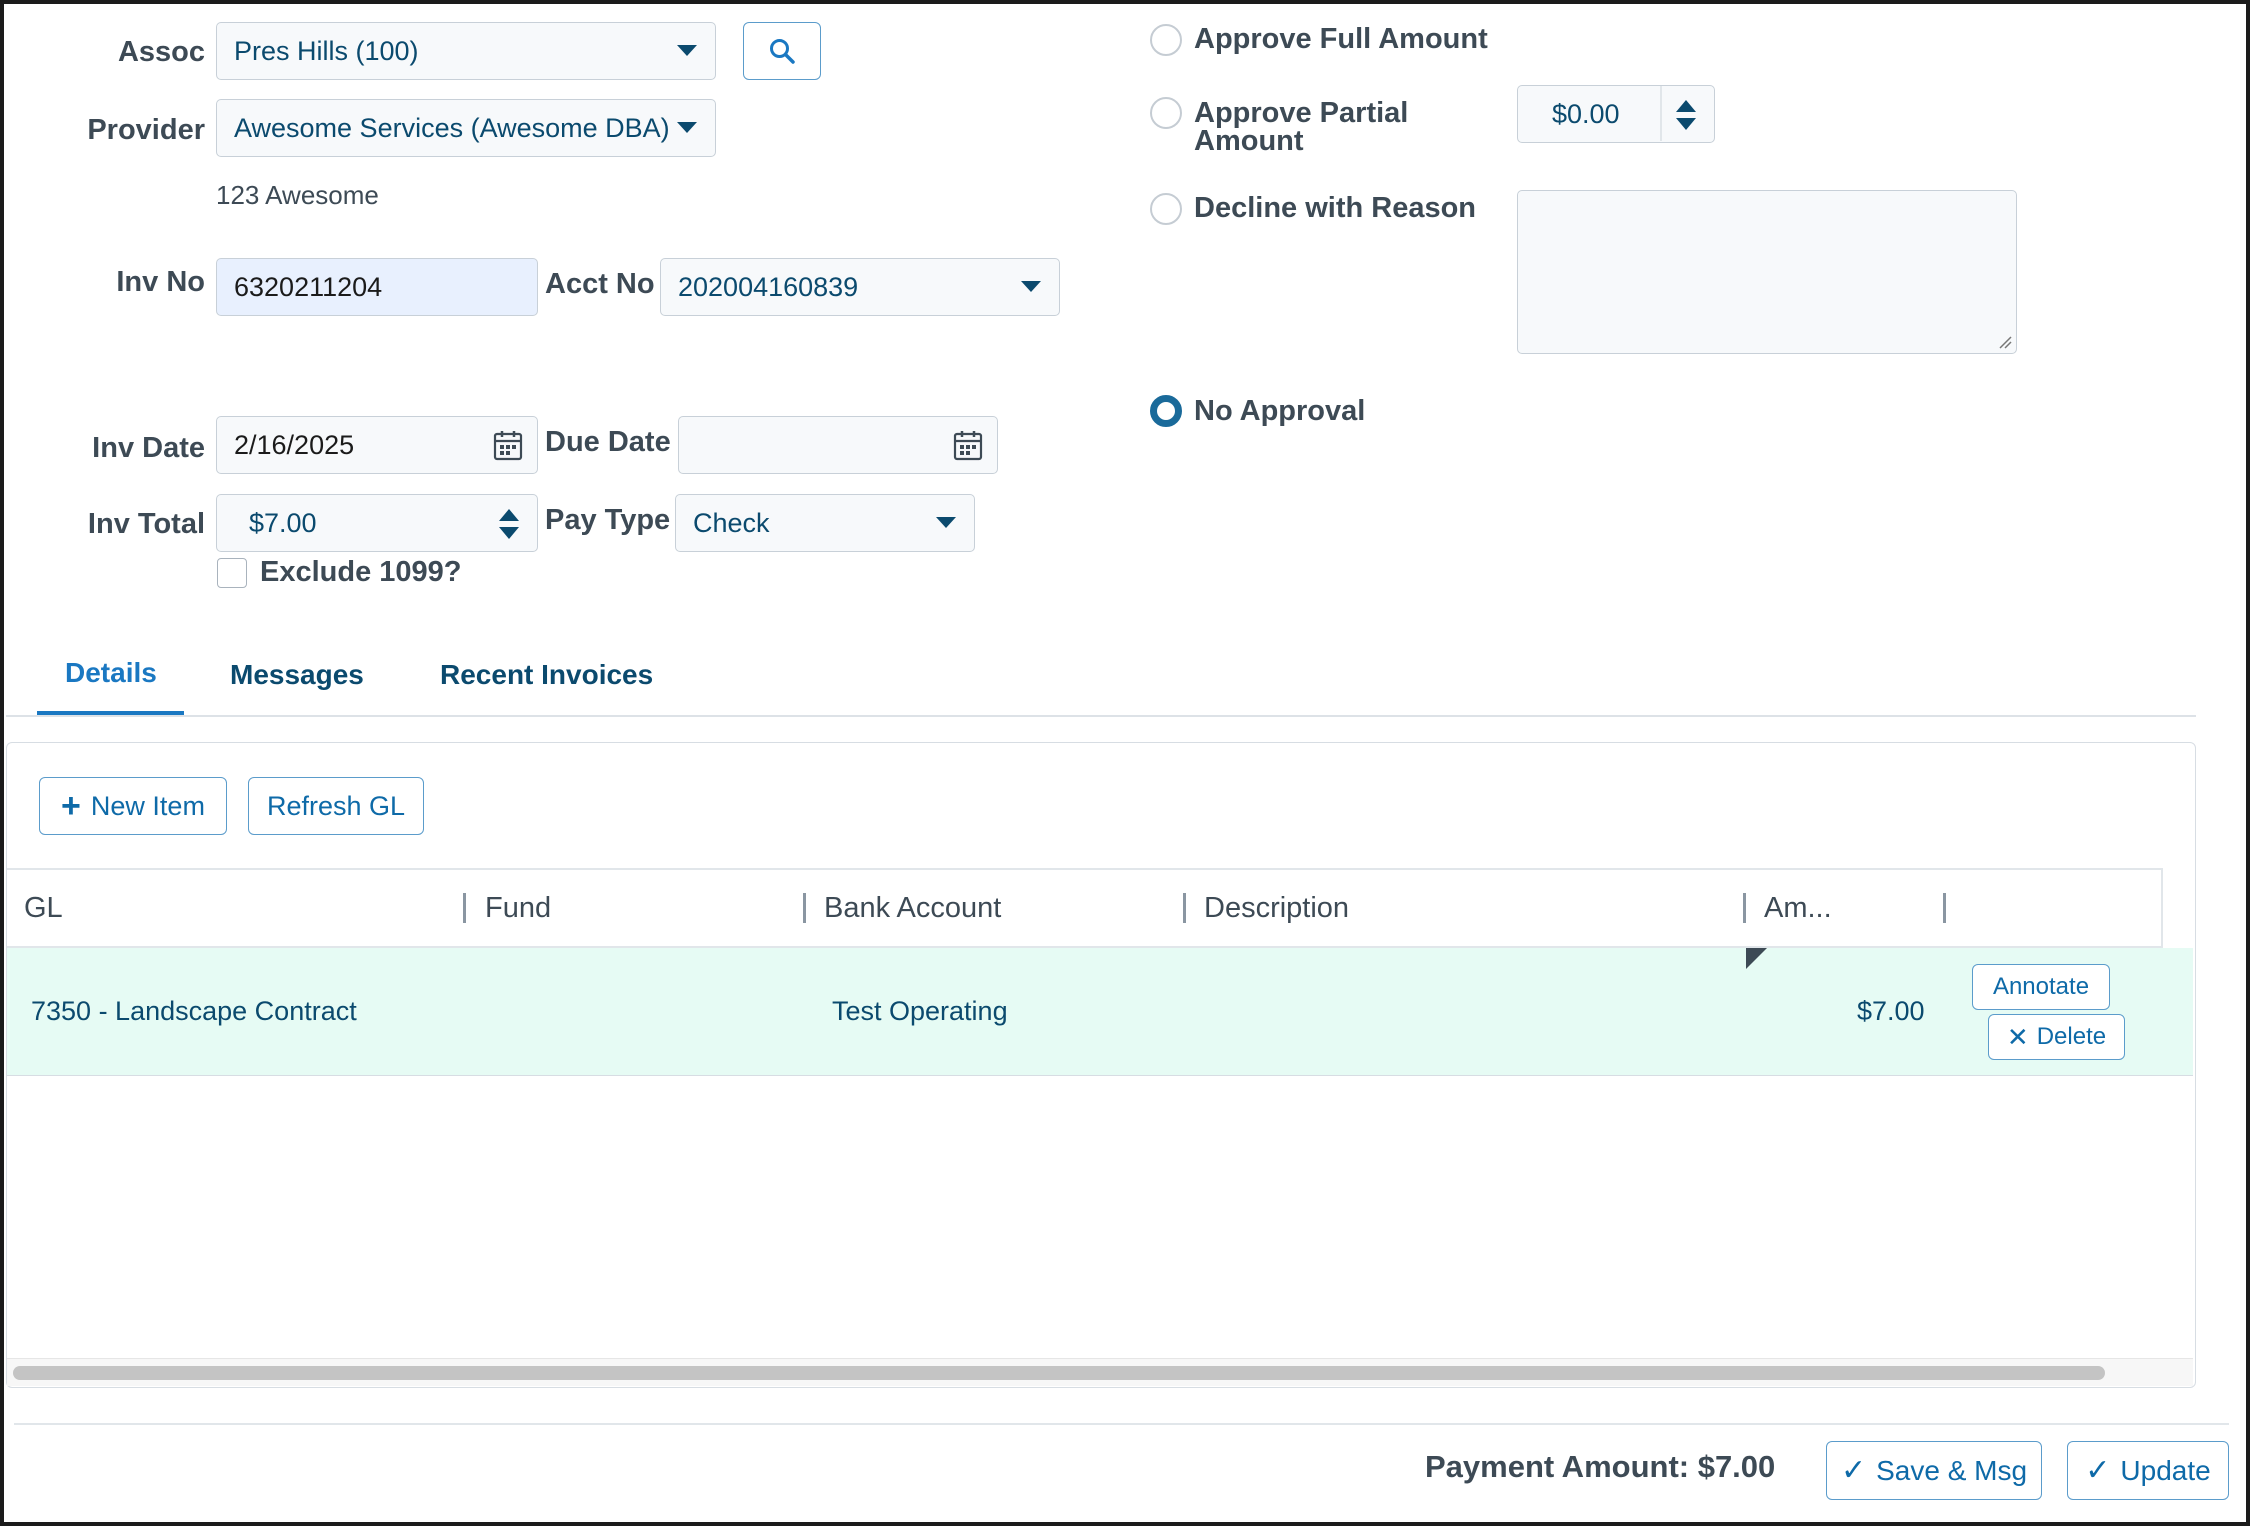 This screenshot has height=1526, width=2250. I want to click on save-and-msg-button: ✓ Save & Msg, so click(1934, 1470).